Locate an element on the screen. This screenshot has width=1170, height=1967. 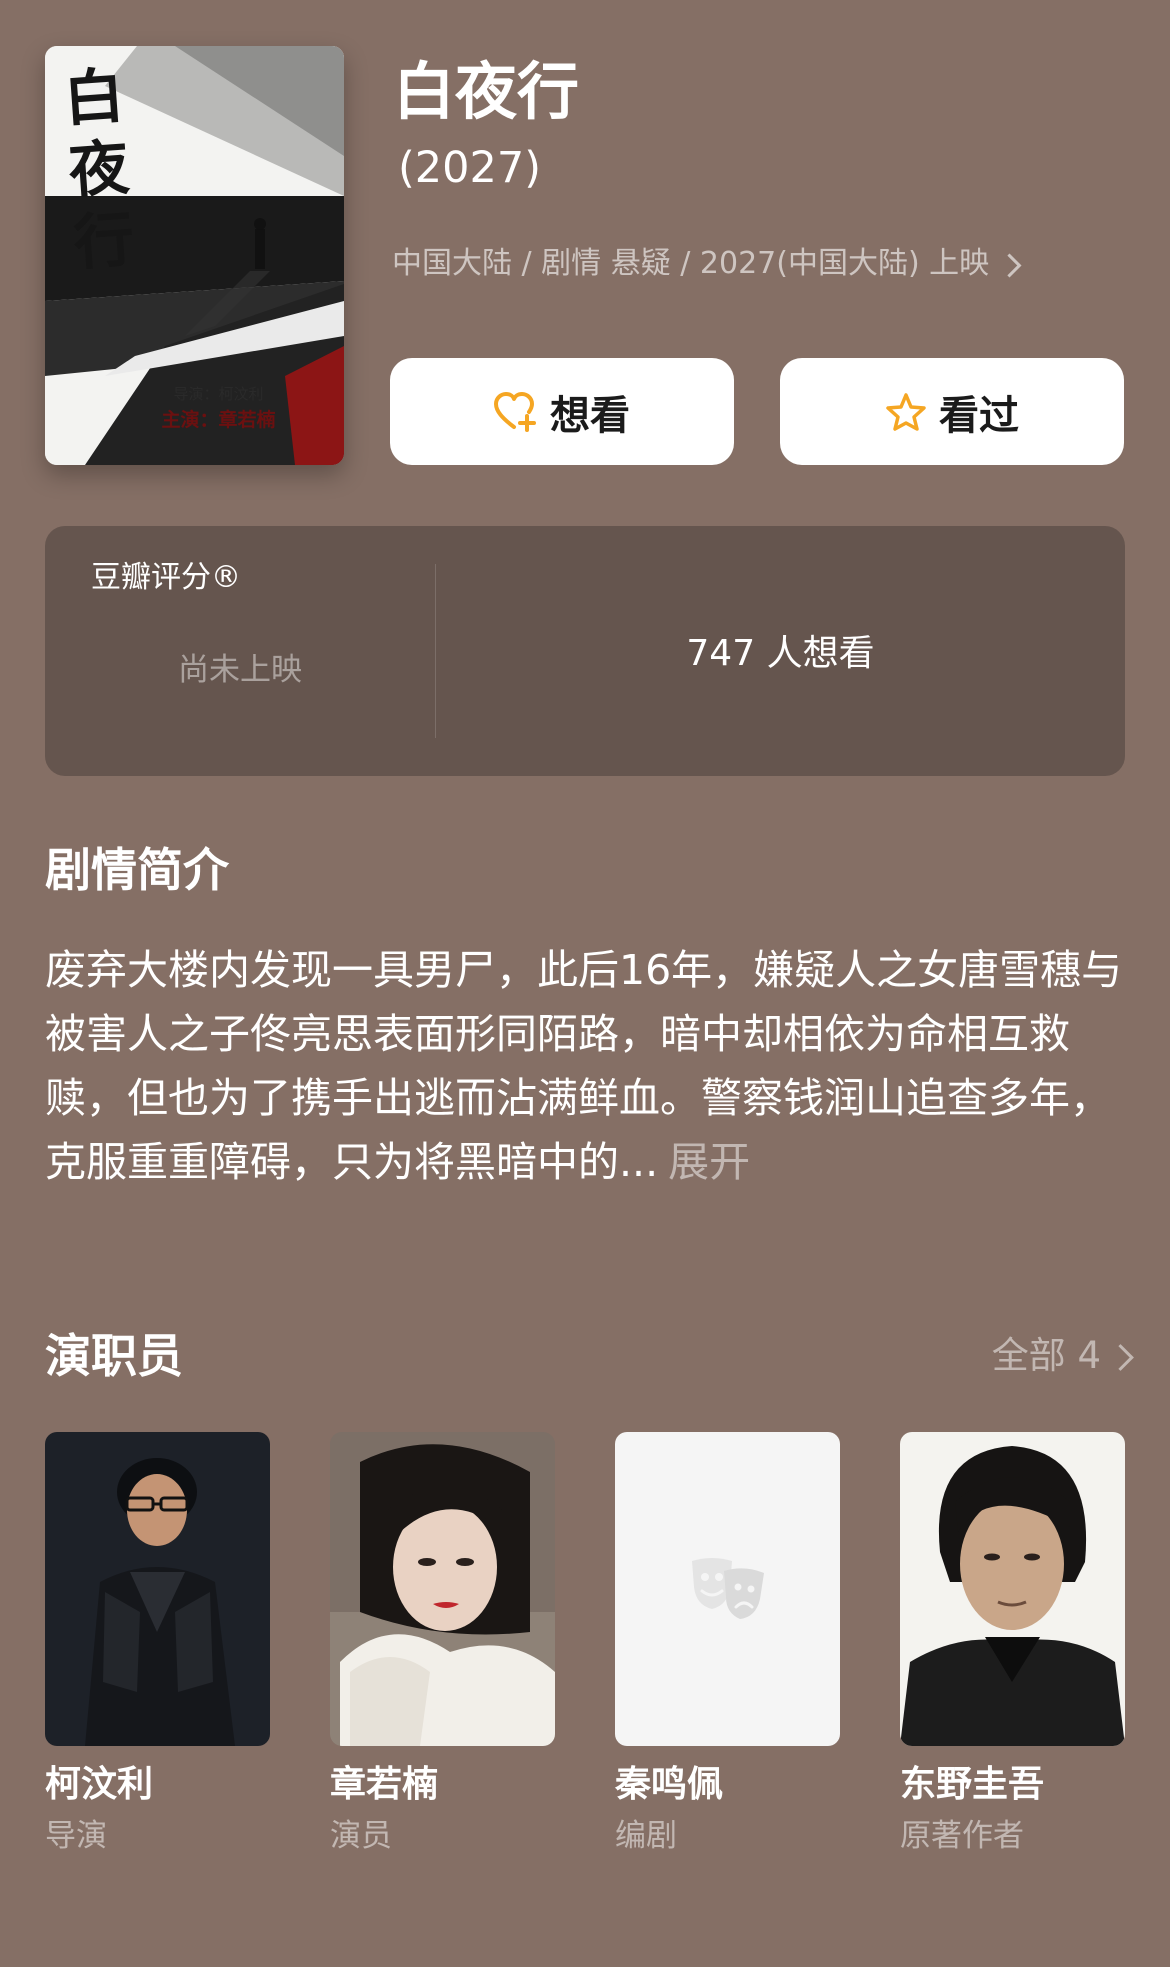
synopsis-title: 剧情简介 is located at coordinates (137, 870).